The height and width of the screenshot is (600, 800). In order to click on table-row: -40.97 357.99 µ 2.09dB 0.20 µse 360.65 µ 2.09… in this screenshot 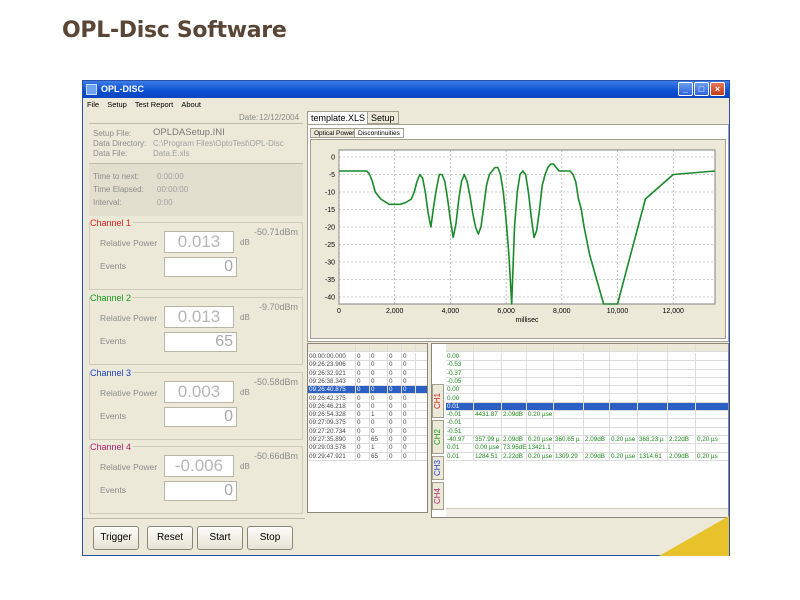, I will do `click(587, 440)`.